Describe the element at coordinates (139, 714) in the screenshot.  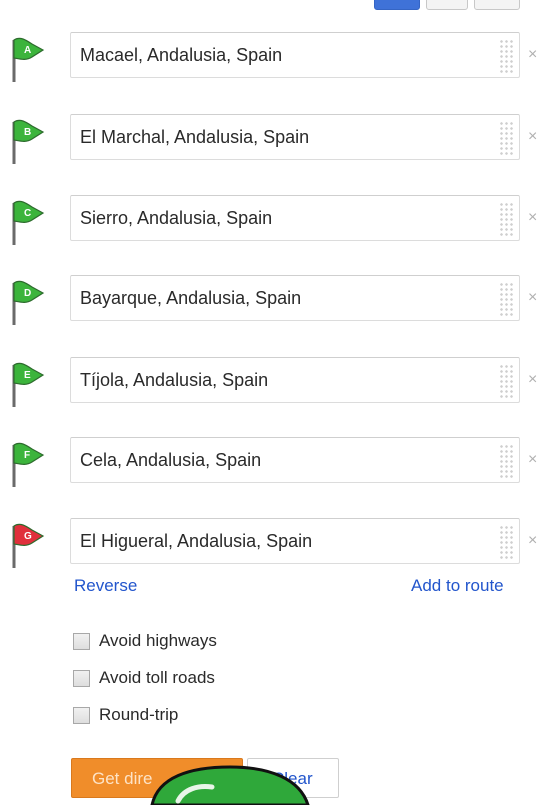
I see `option-label: Round-trip` at that location.